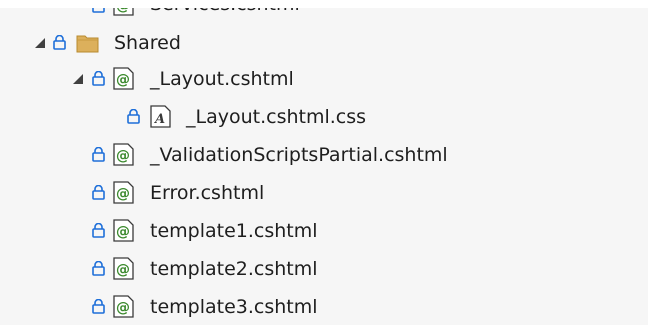 This screenshot has width=648, height=333. I want to click on tree-item-validation-scripts-partial: @ _ValidationScriptsPartial.cshtml, so click(324, 155).